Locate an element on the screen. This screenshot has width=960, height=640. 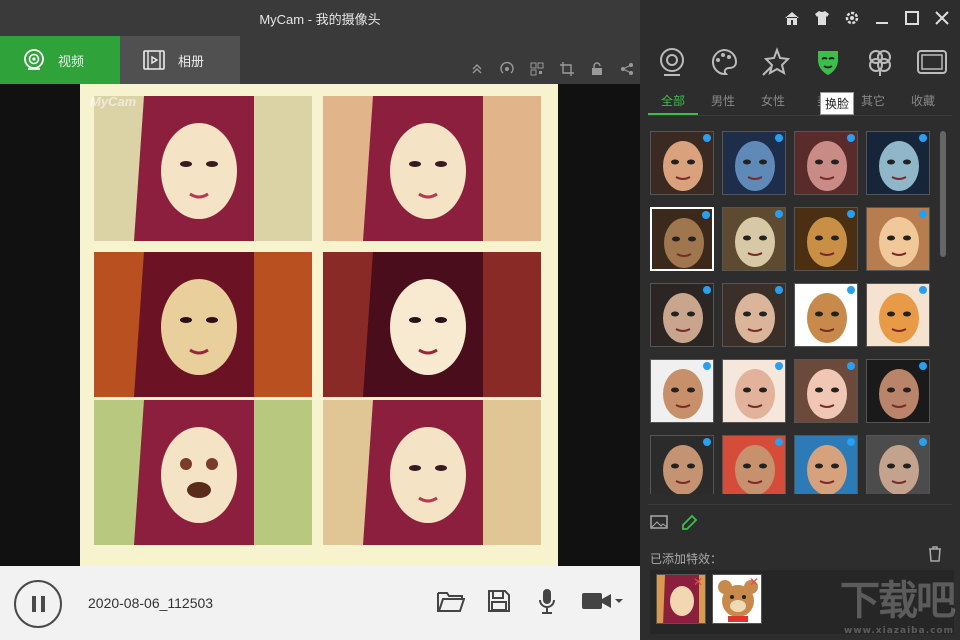
tab-album: 相册 is located at coordinates (180, 60).